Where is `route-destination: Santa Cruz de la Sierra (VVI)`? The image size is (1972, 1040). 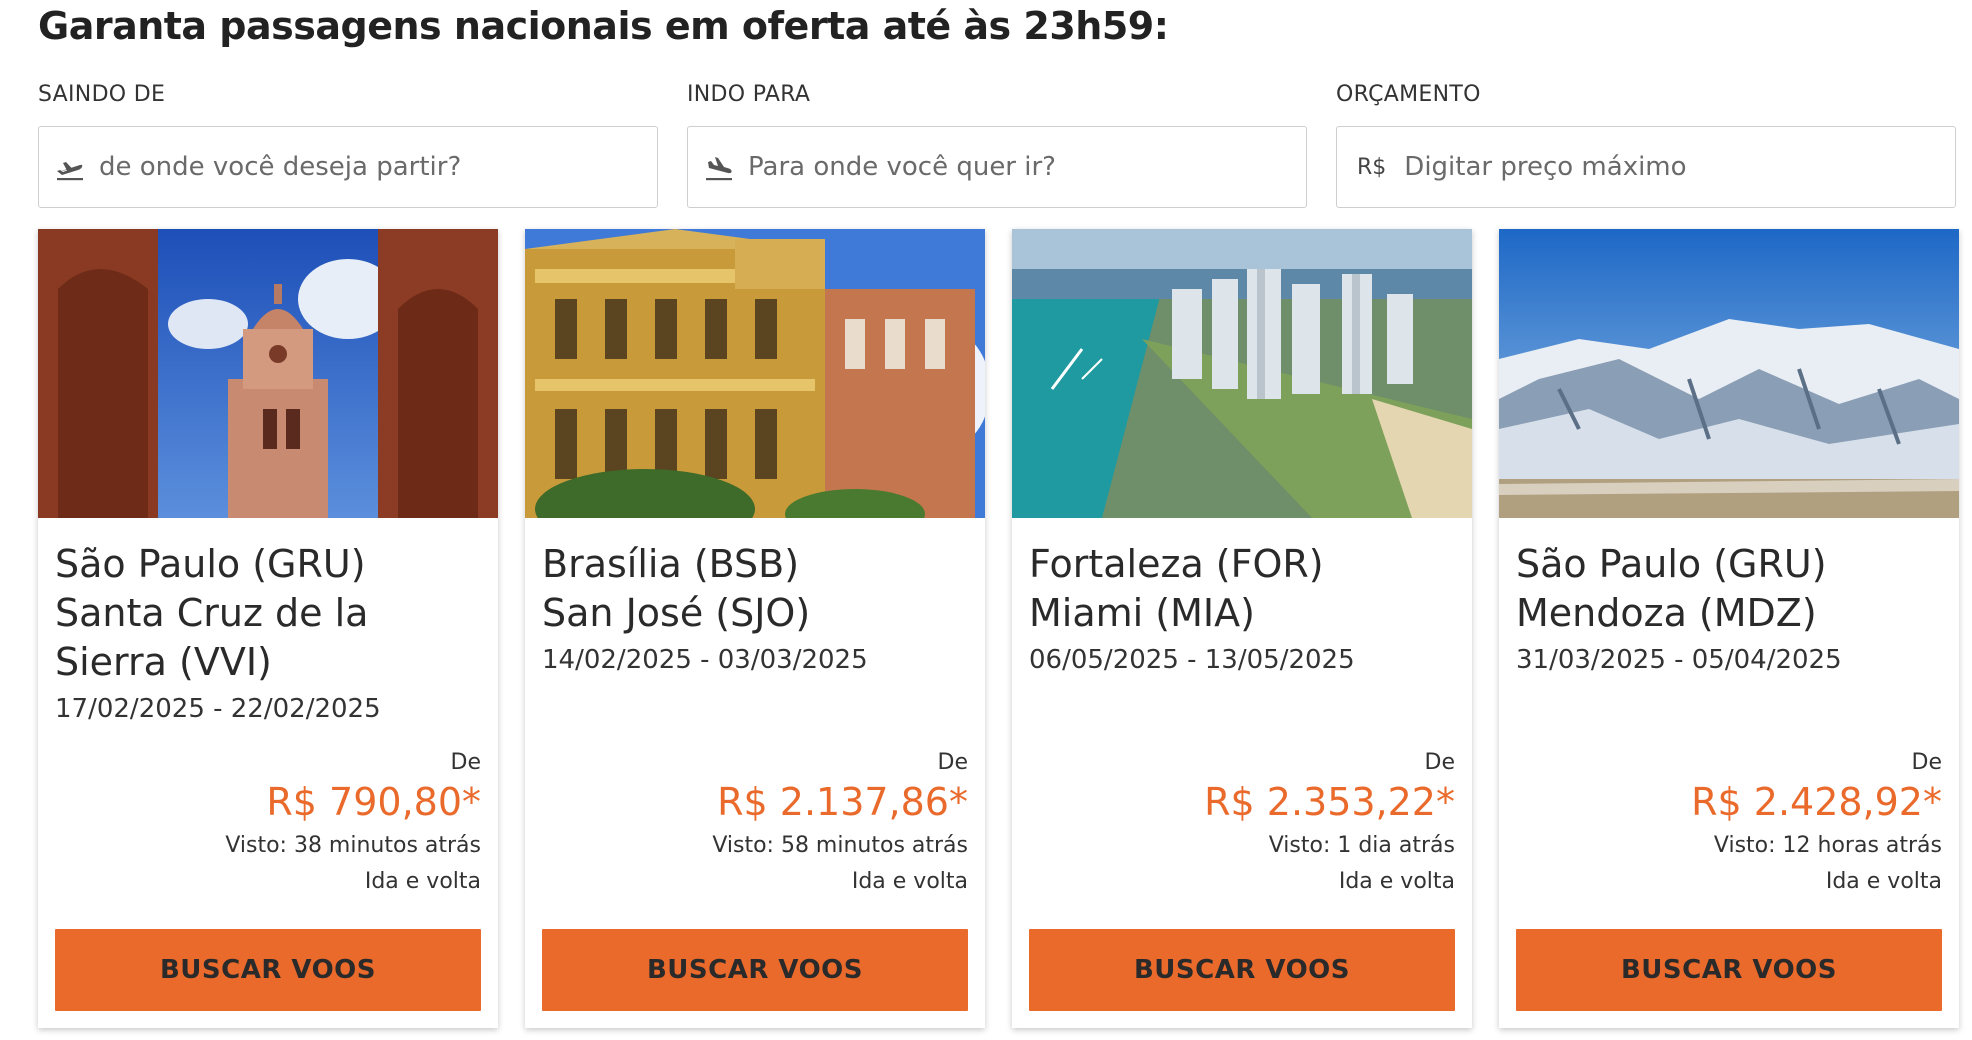
route-destination: Santa Cruz de la Sierra (VVI) is located at coordinates (212, 637).